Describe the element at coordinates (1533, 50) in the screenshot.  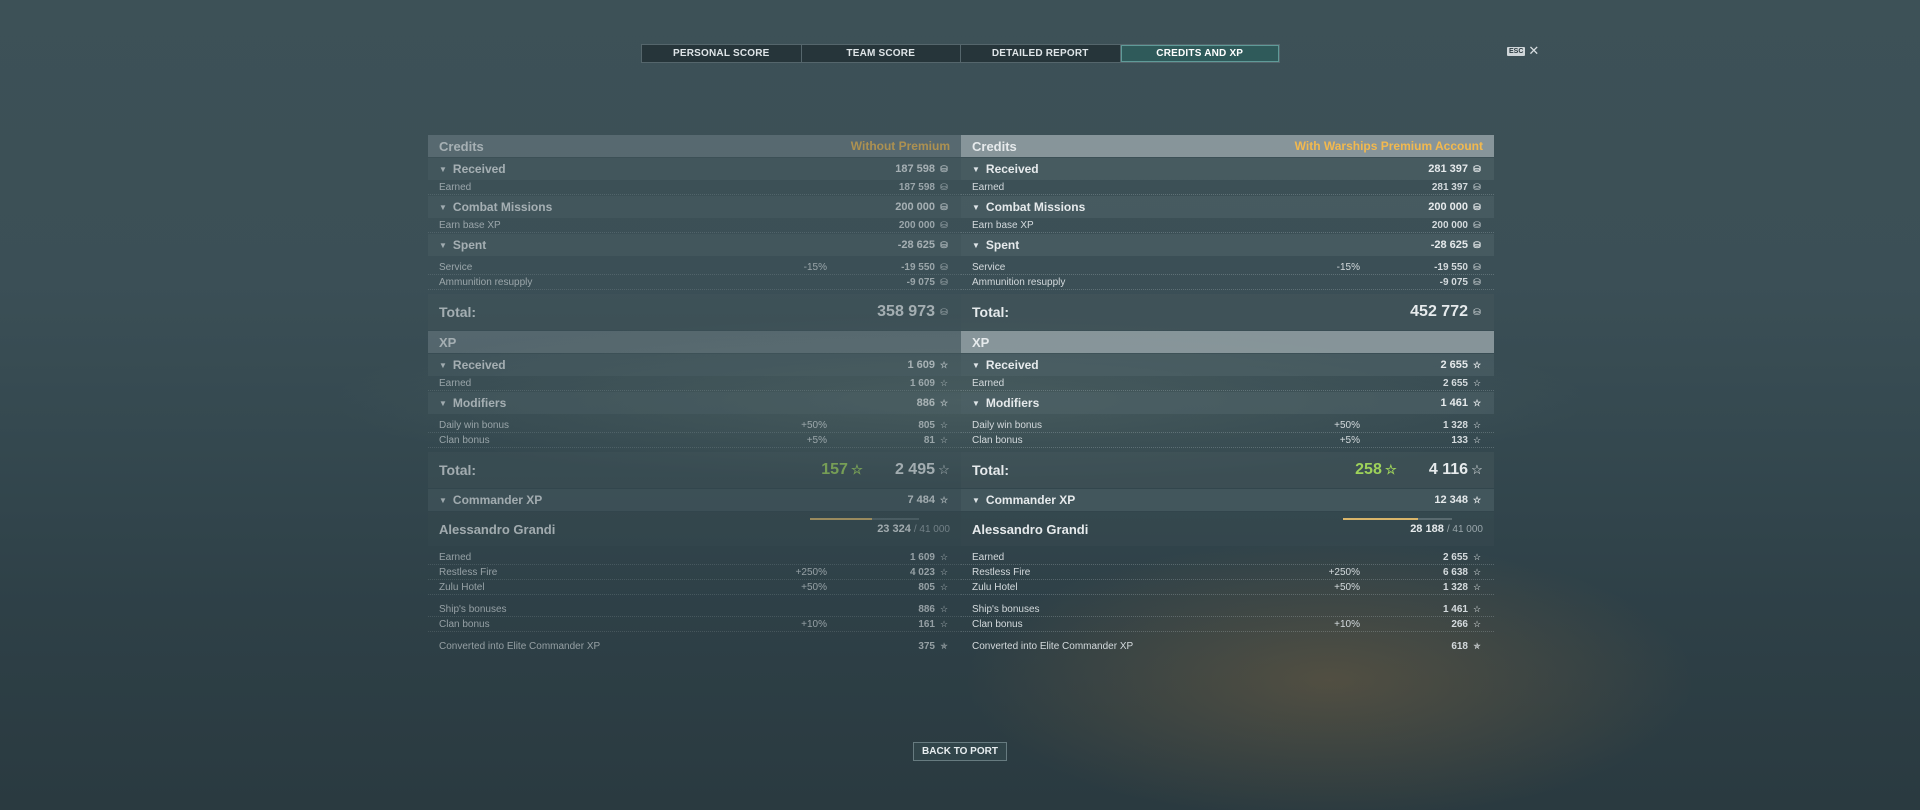
I see `close-icon: ✕` at that location.